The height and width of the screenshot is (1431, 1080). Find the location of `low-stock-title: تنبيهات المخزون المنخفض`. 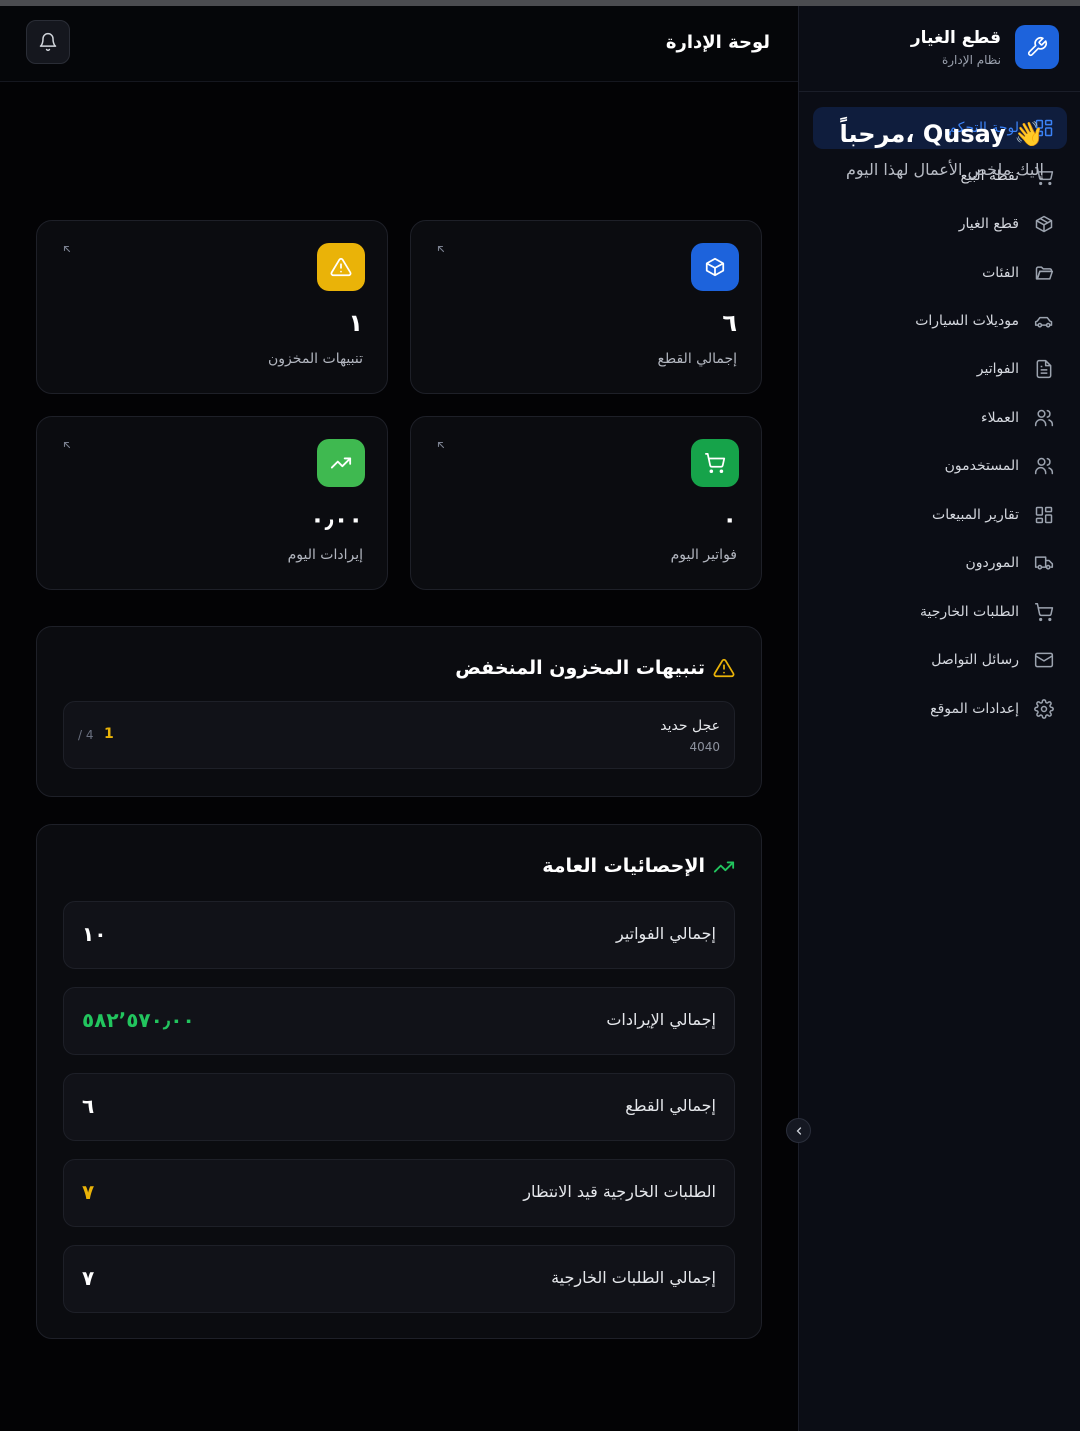

low-stock-title: تنبيهات المخزون المنخفض is located at coordinates (580, 668).